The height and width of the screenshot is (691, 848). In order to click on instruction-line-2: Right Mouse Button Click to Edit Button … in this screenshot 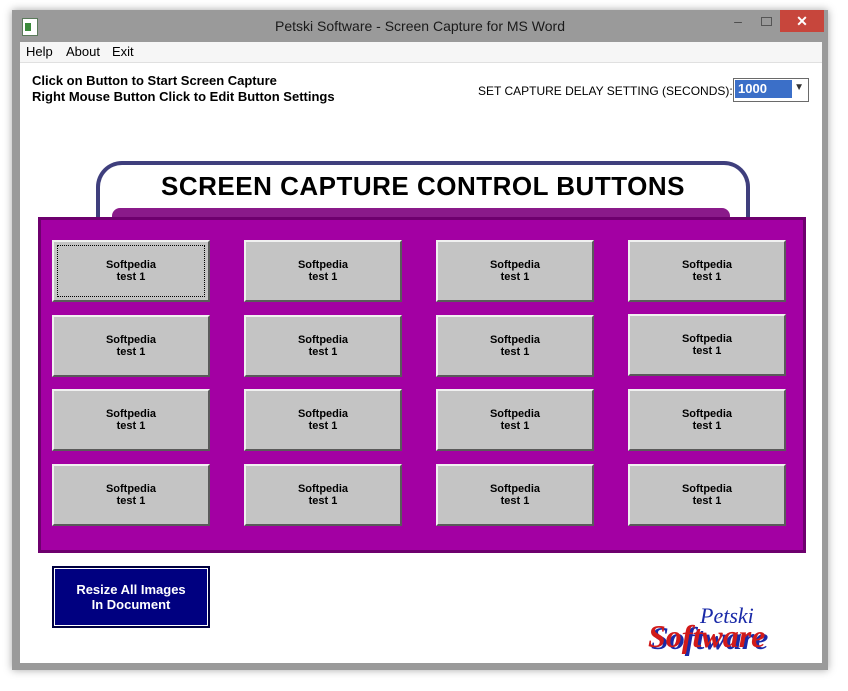, I will do `click(183, 96)`.